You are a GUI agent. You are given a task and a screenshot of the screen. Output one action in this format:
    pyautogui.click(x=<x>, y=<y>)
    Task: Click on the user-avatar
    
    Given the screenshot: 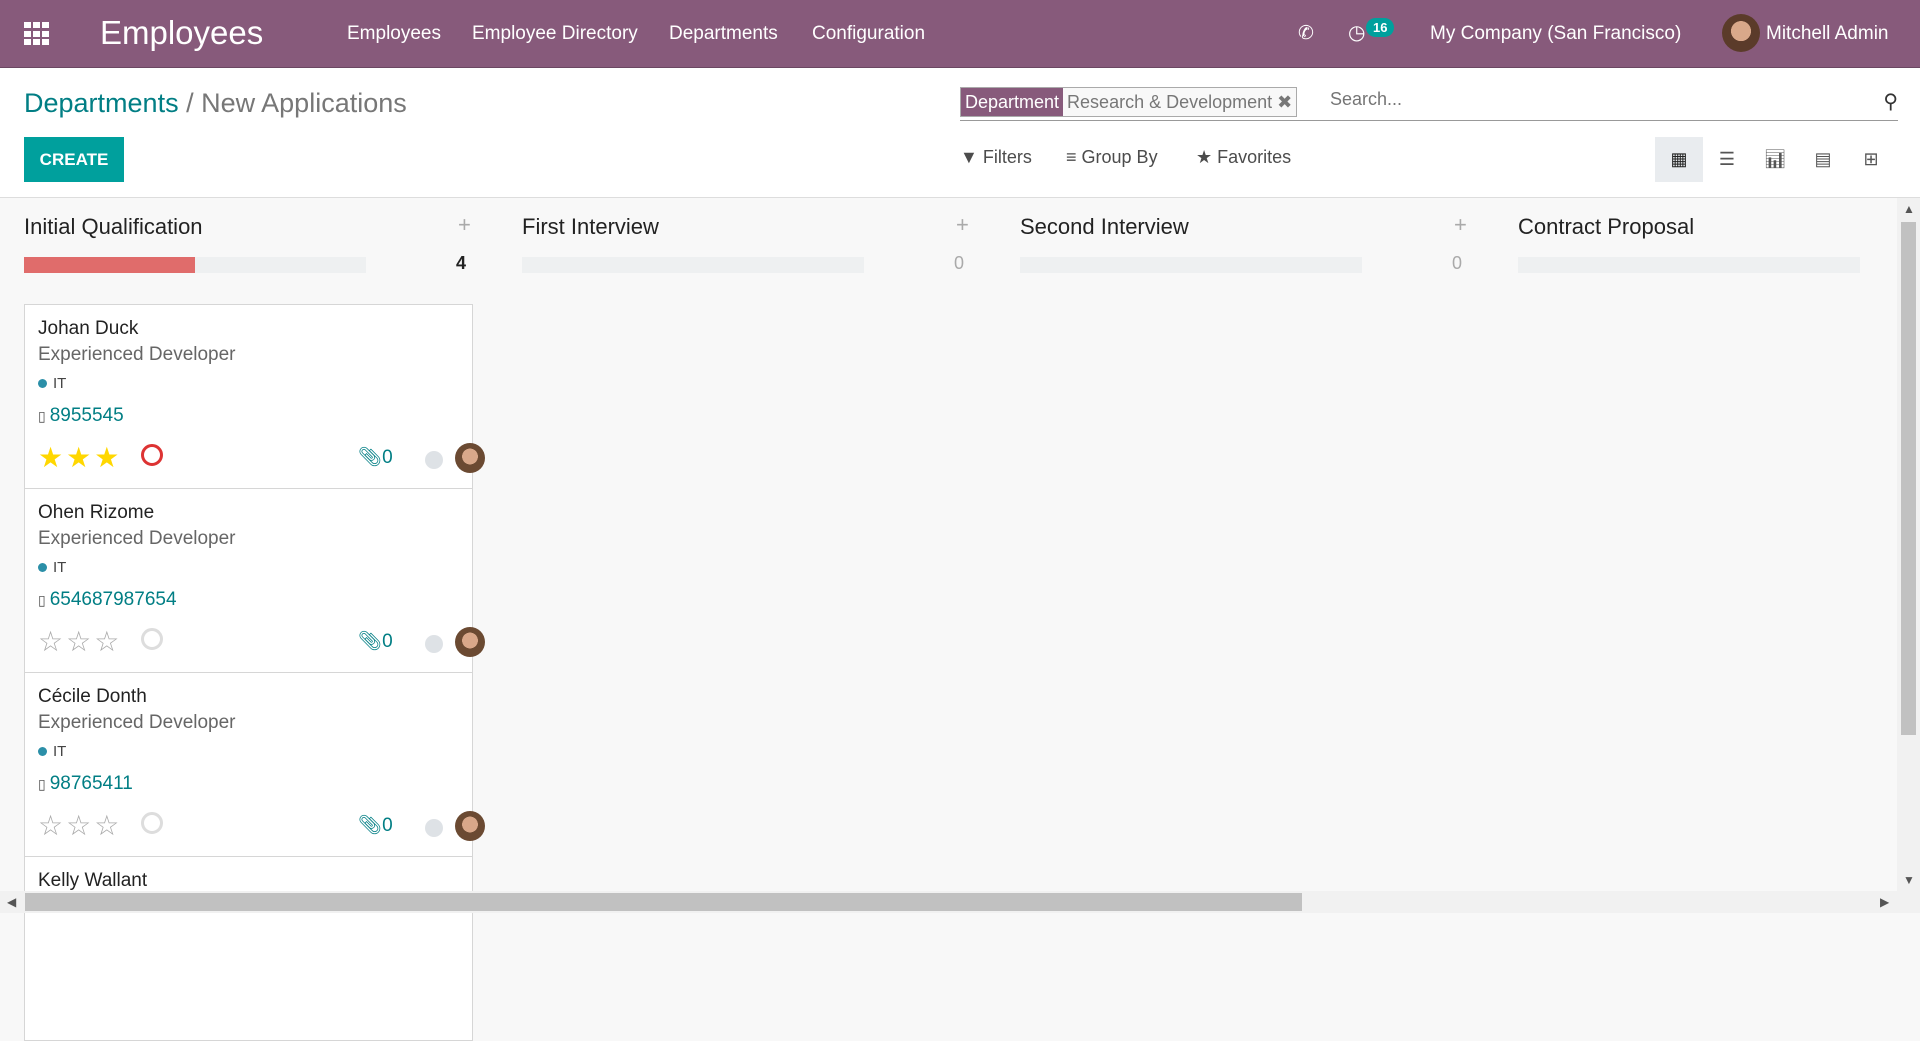 What is the action you would take?
    pyautogui.click(x=1741, y=33)
    